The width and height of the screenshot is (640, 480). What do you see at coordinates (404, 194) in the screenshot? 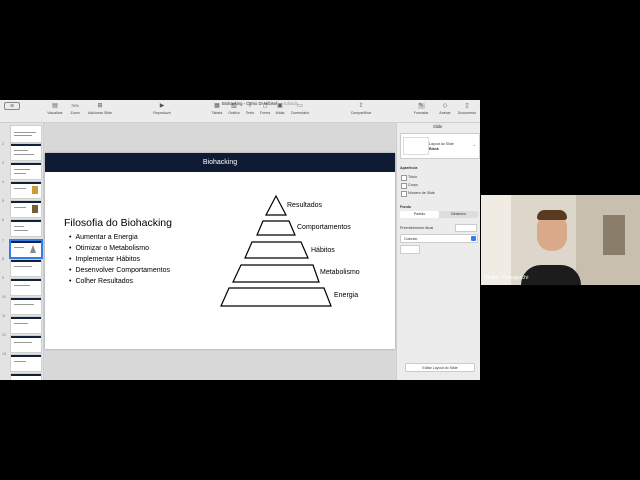
I see `slide-number-checkbox` at bounding box center [404, 194].